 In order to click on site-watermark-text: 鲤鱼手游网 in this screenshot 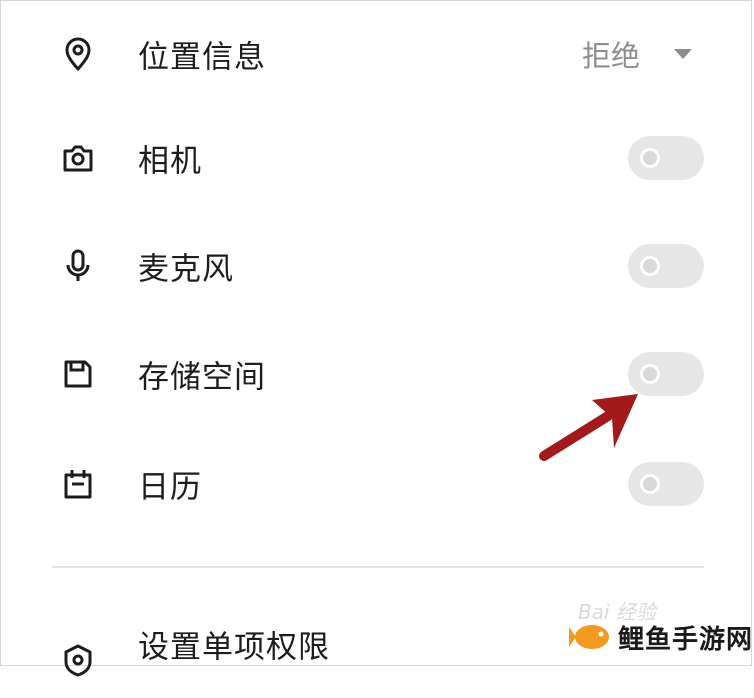, I will do `click(686, 639)`.